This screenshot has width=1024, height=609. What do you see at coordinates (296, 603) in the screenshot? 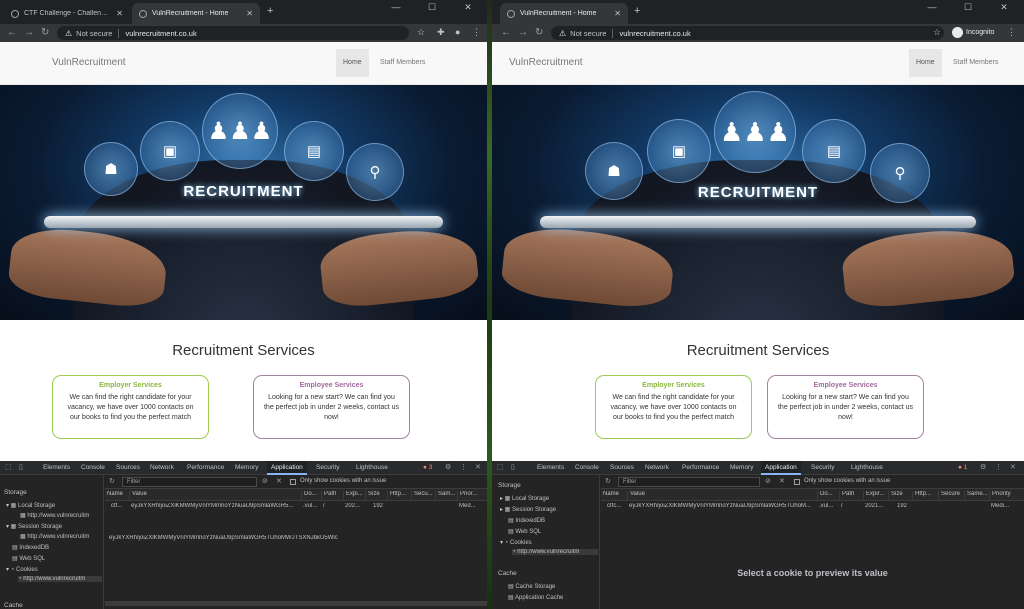
I see `horizontal-scrollbar` at bounding box center [296, 603].